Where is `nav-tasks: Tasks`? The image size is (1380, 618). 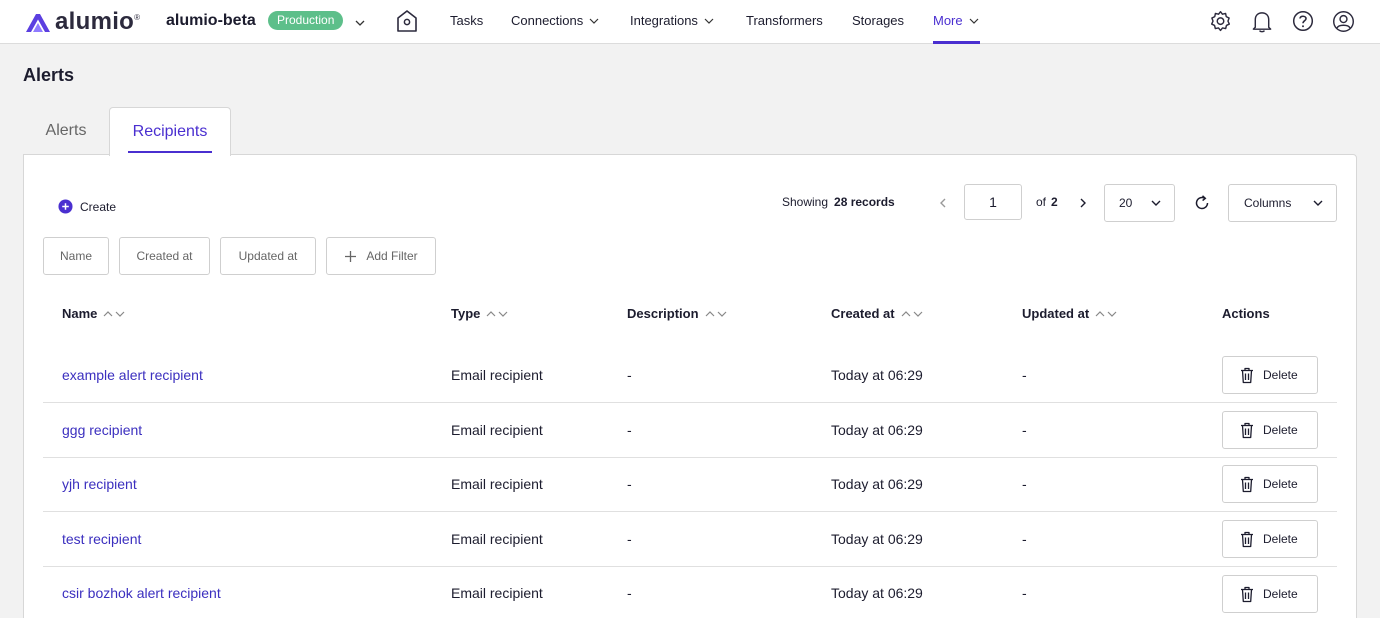 nav-tasks: Tasks is located at coordinates (466, 20).